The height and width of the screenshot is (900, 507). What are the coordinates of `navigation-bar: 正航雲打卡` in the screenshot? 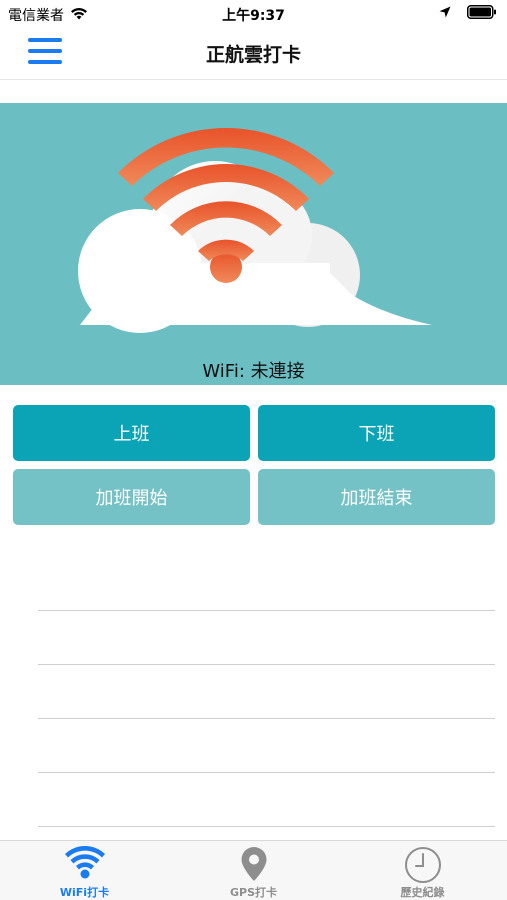 It's located at (253, 54).